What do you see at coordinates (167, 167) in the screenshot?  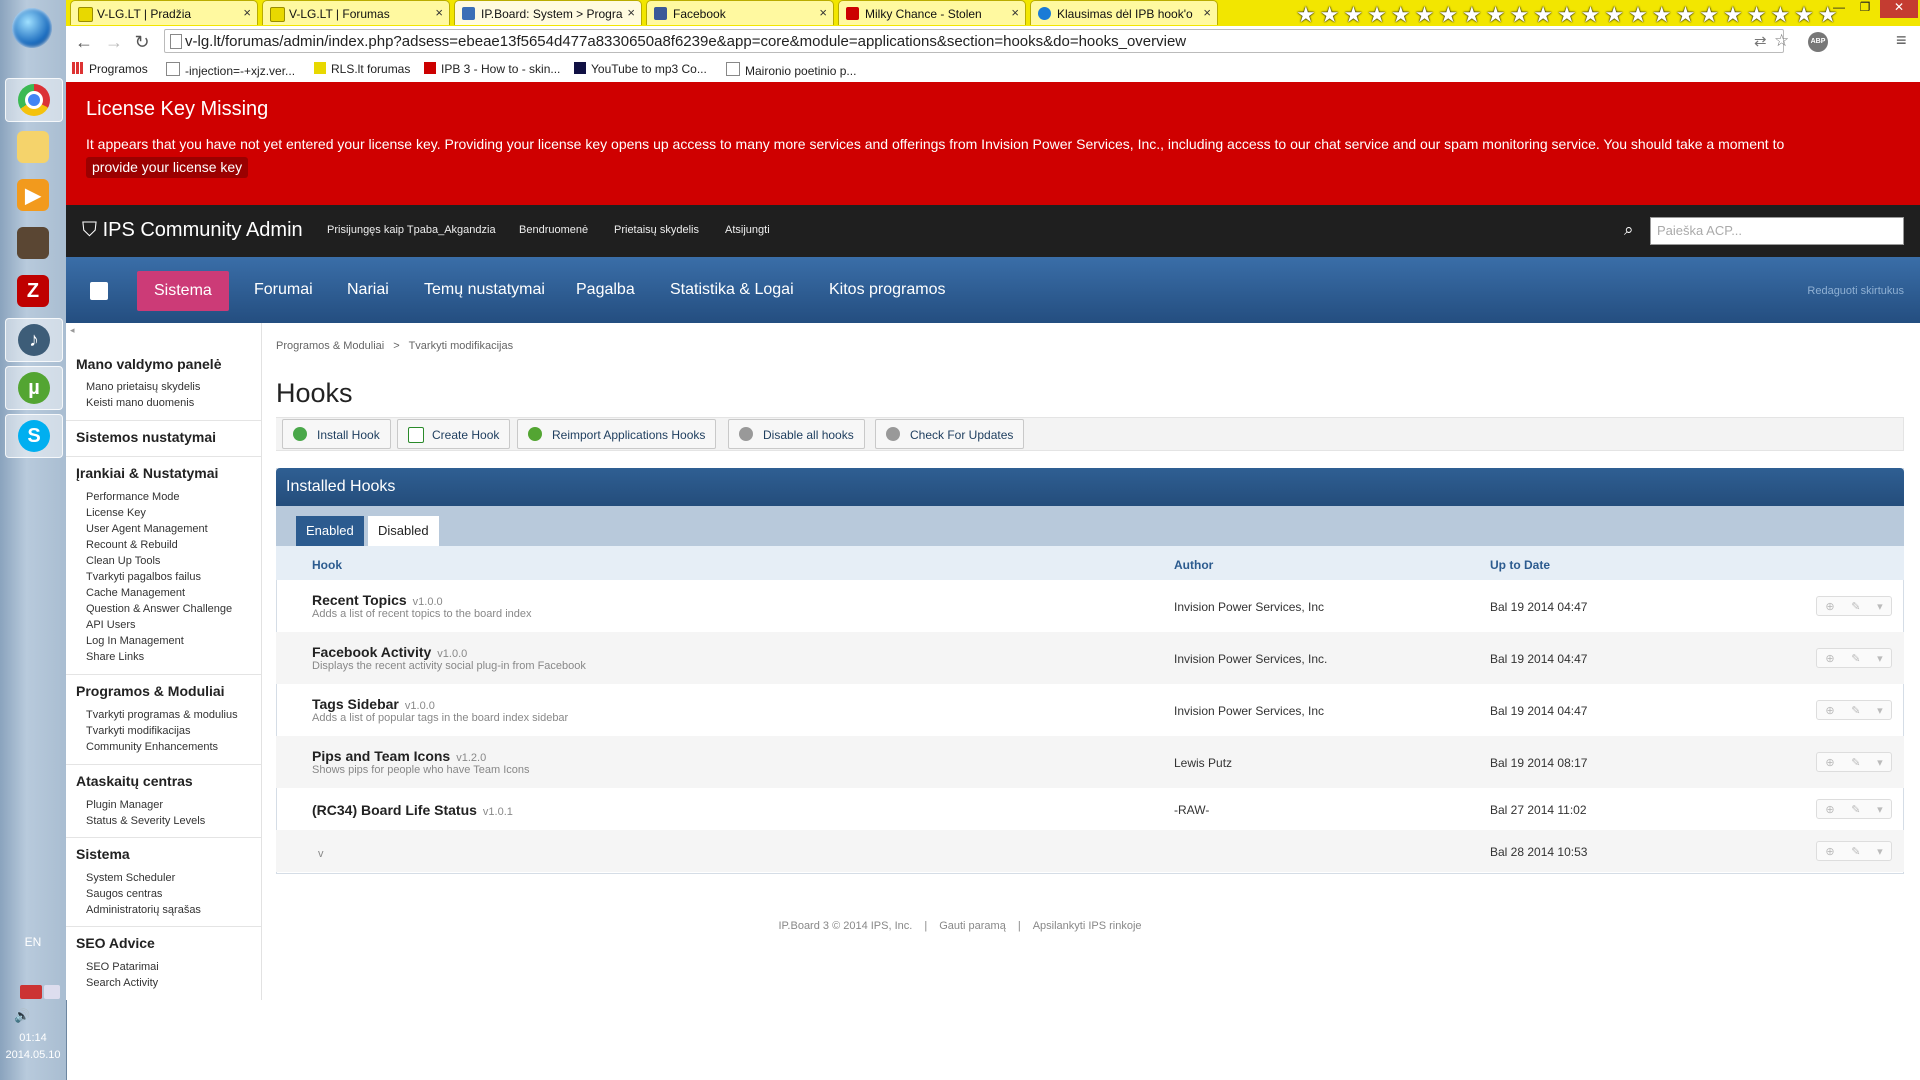 I see `provide-license-key-link: provide your license key` at bounding box center [167, 167].